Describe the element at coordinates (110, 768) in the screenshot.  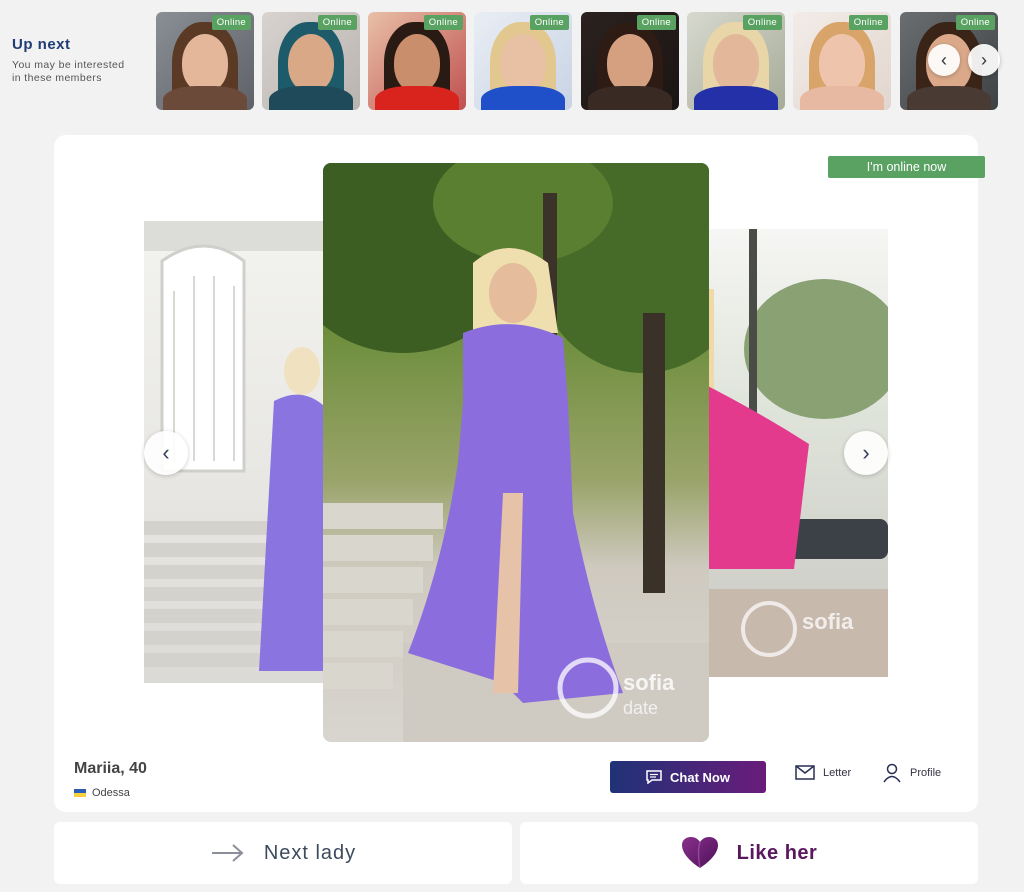
I see `member-name-age: Mariia, 40` at that location.